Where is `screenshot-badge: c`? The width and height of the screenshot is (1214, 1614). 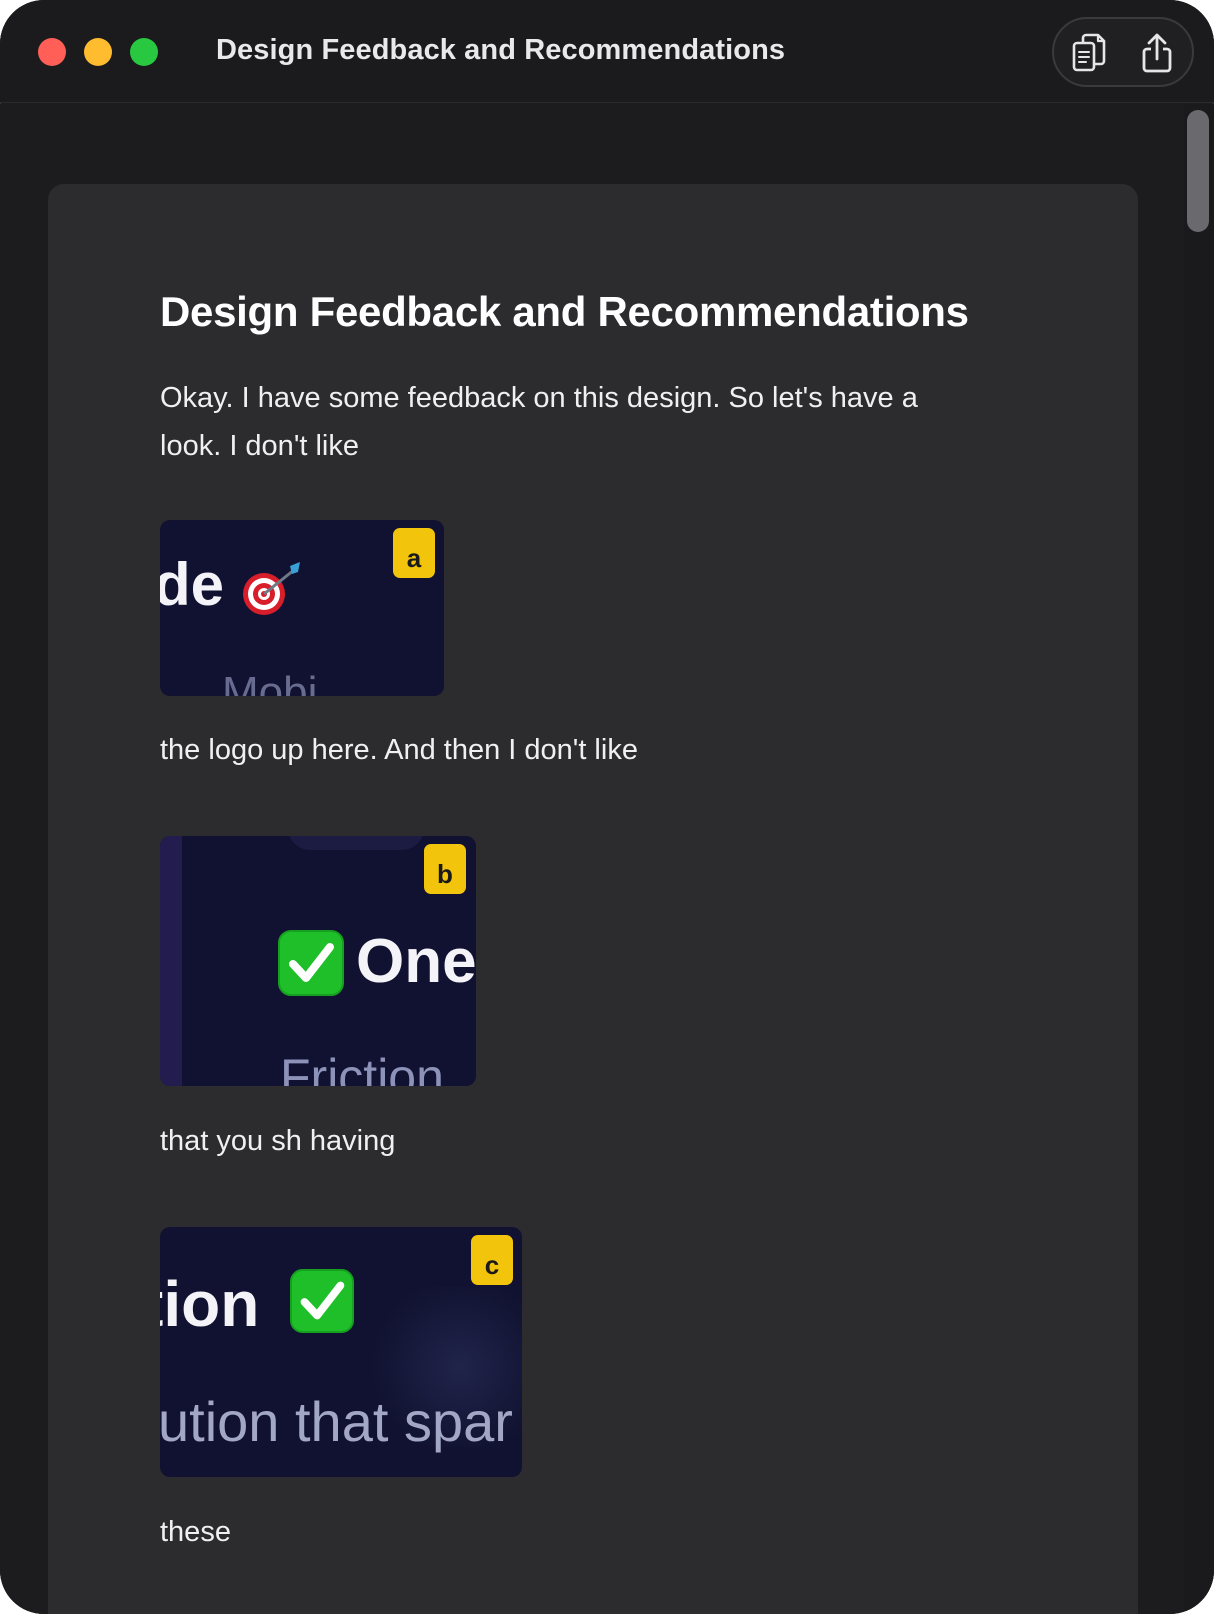
screenshot-badge: c is located at coordinates (492, 1260).